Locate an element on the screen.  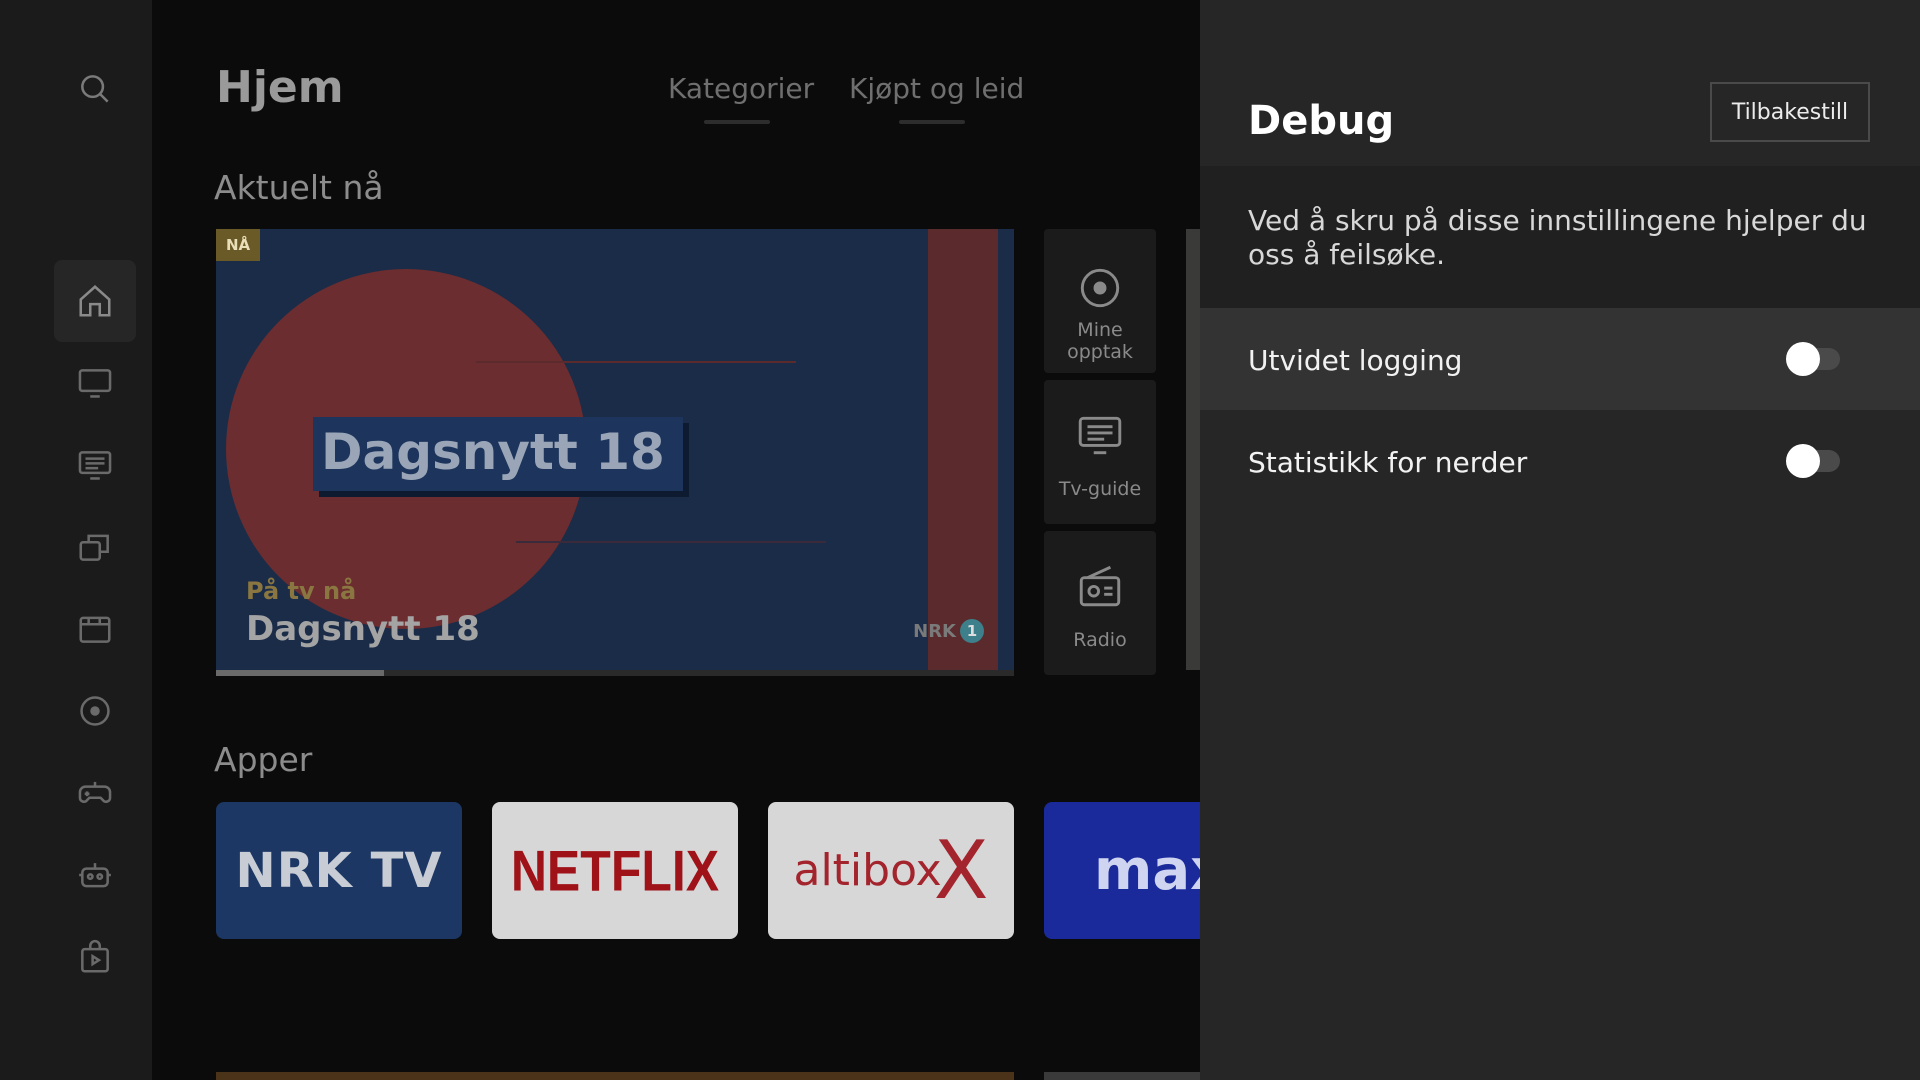
setting-extended-logging: Utvidet logging is located at coordinates (1560, 359).